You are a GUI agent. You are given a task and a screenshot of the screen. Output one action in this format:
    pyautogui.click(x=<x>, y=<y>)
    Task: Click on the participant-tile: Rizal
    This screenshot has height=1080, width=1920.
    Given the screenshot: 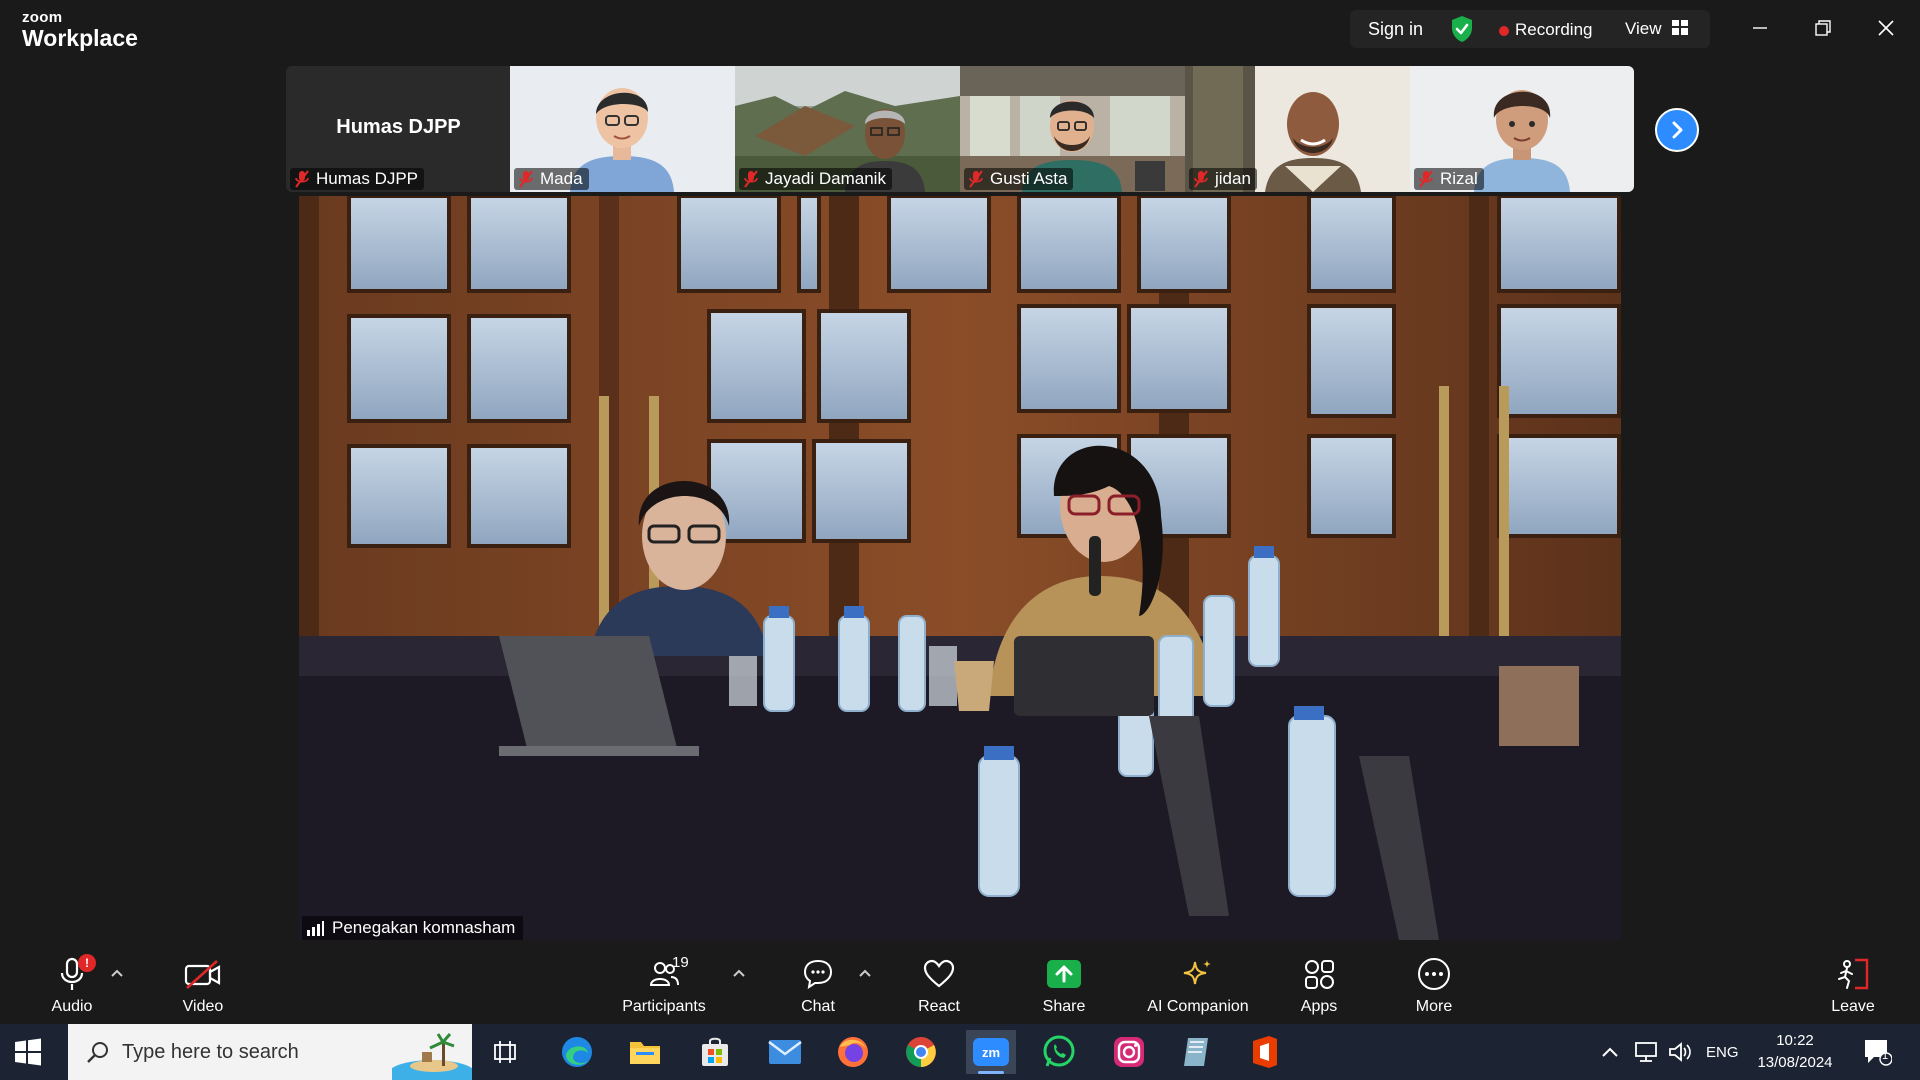 What is the action you would take?
    pyautogui.click(x=1522, y=129)
    